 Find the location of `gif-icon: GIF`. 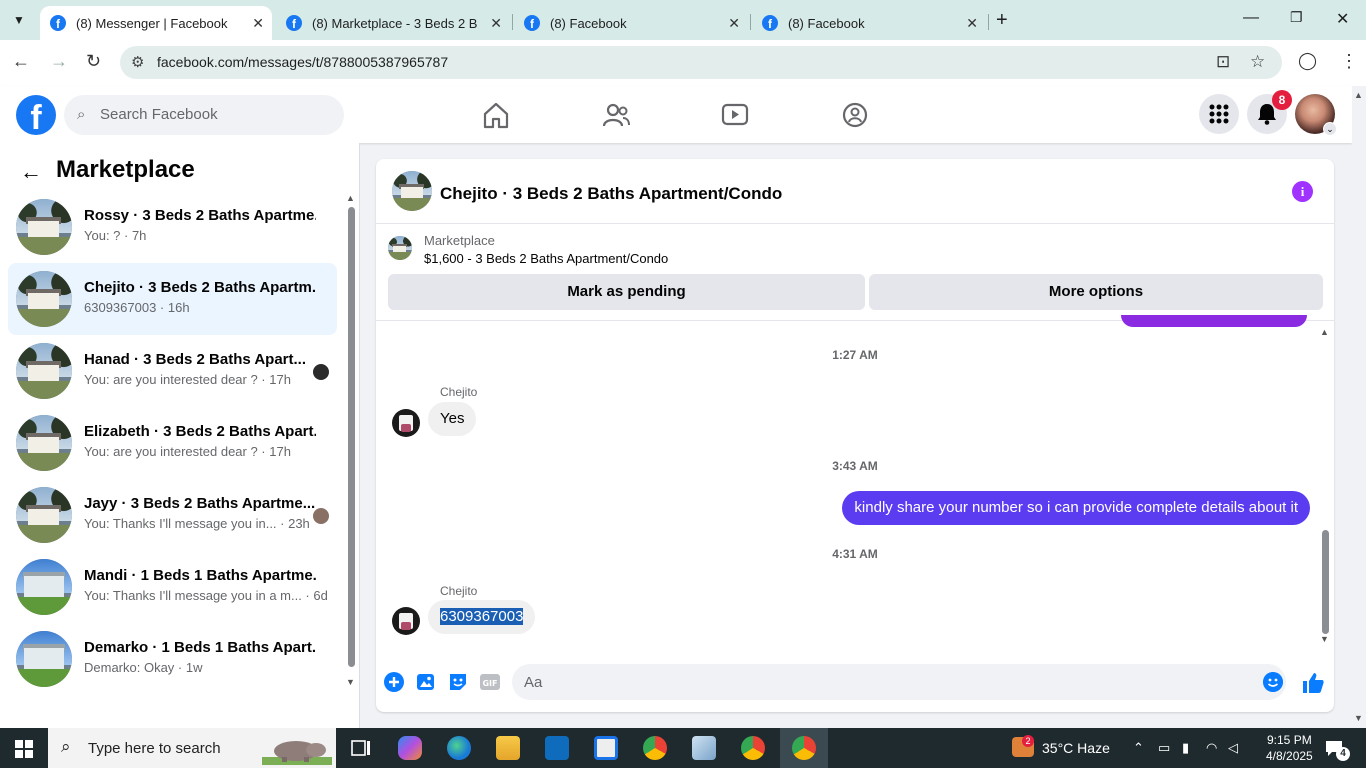

gif-icon: GIF is located at coordinates (490, 682).